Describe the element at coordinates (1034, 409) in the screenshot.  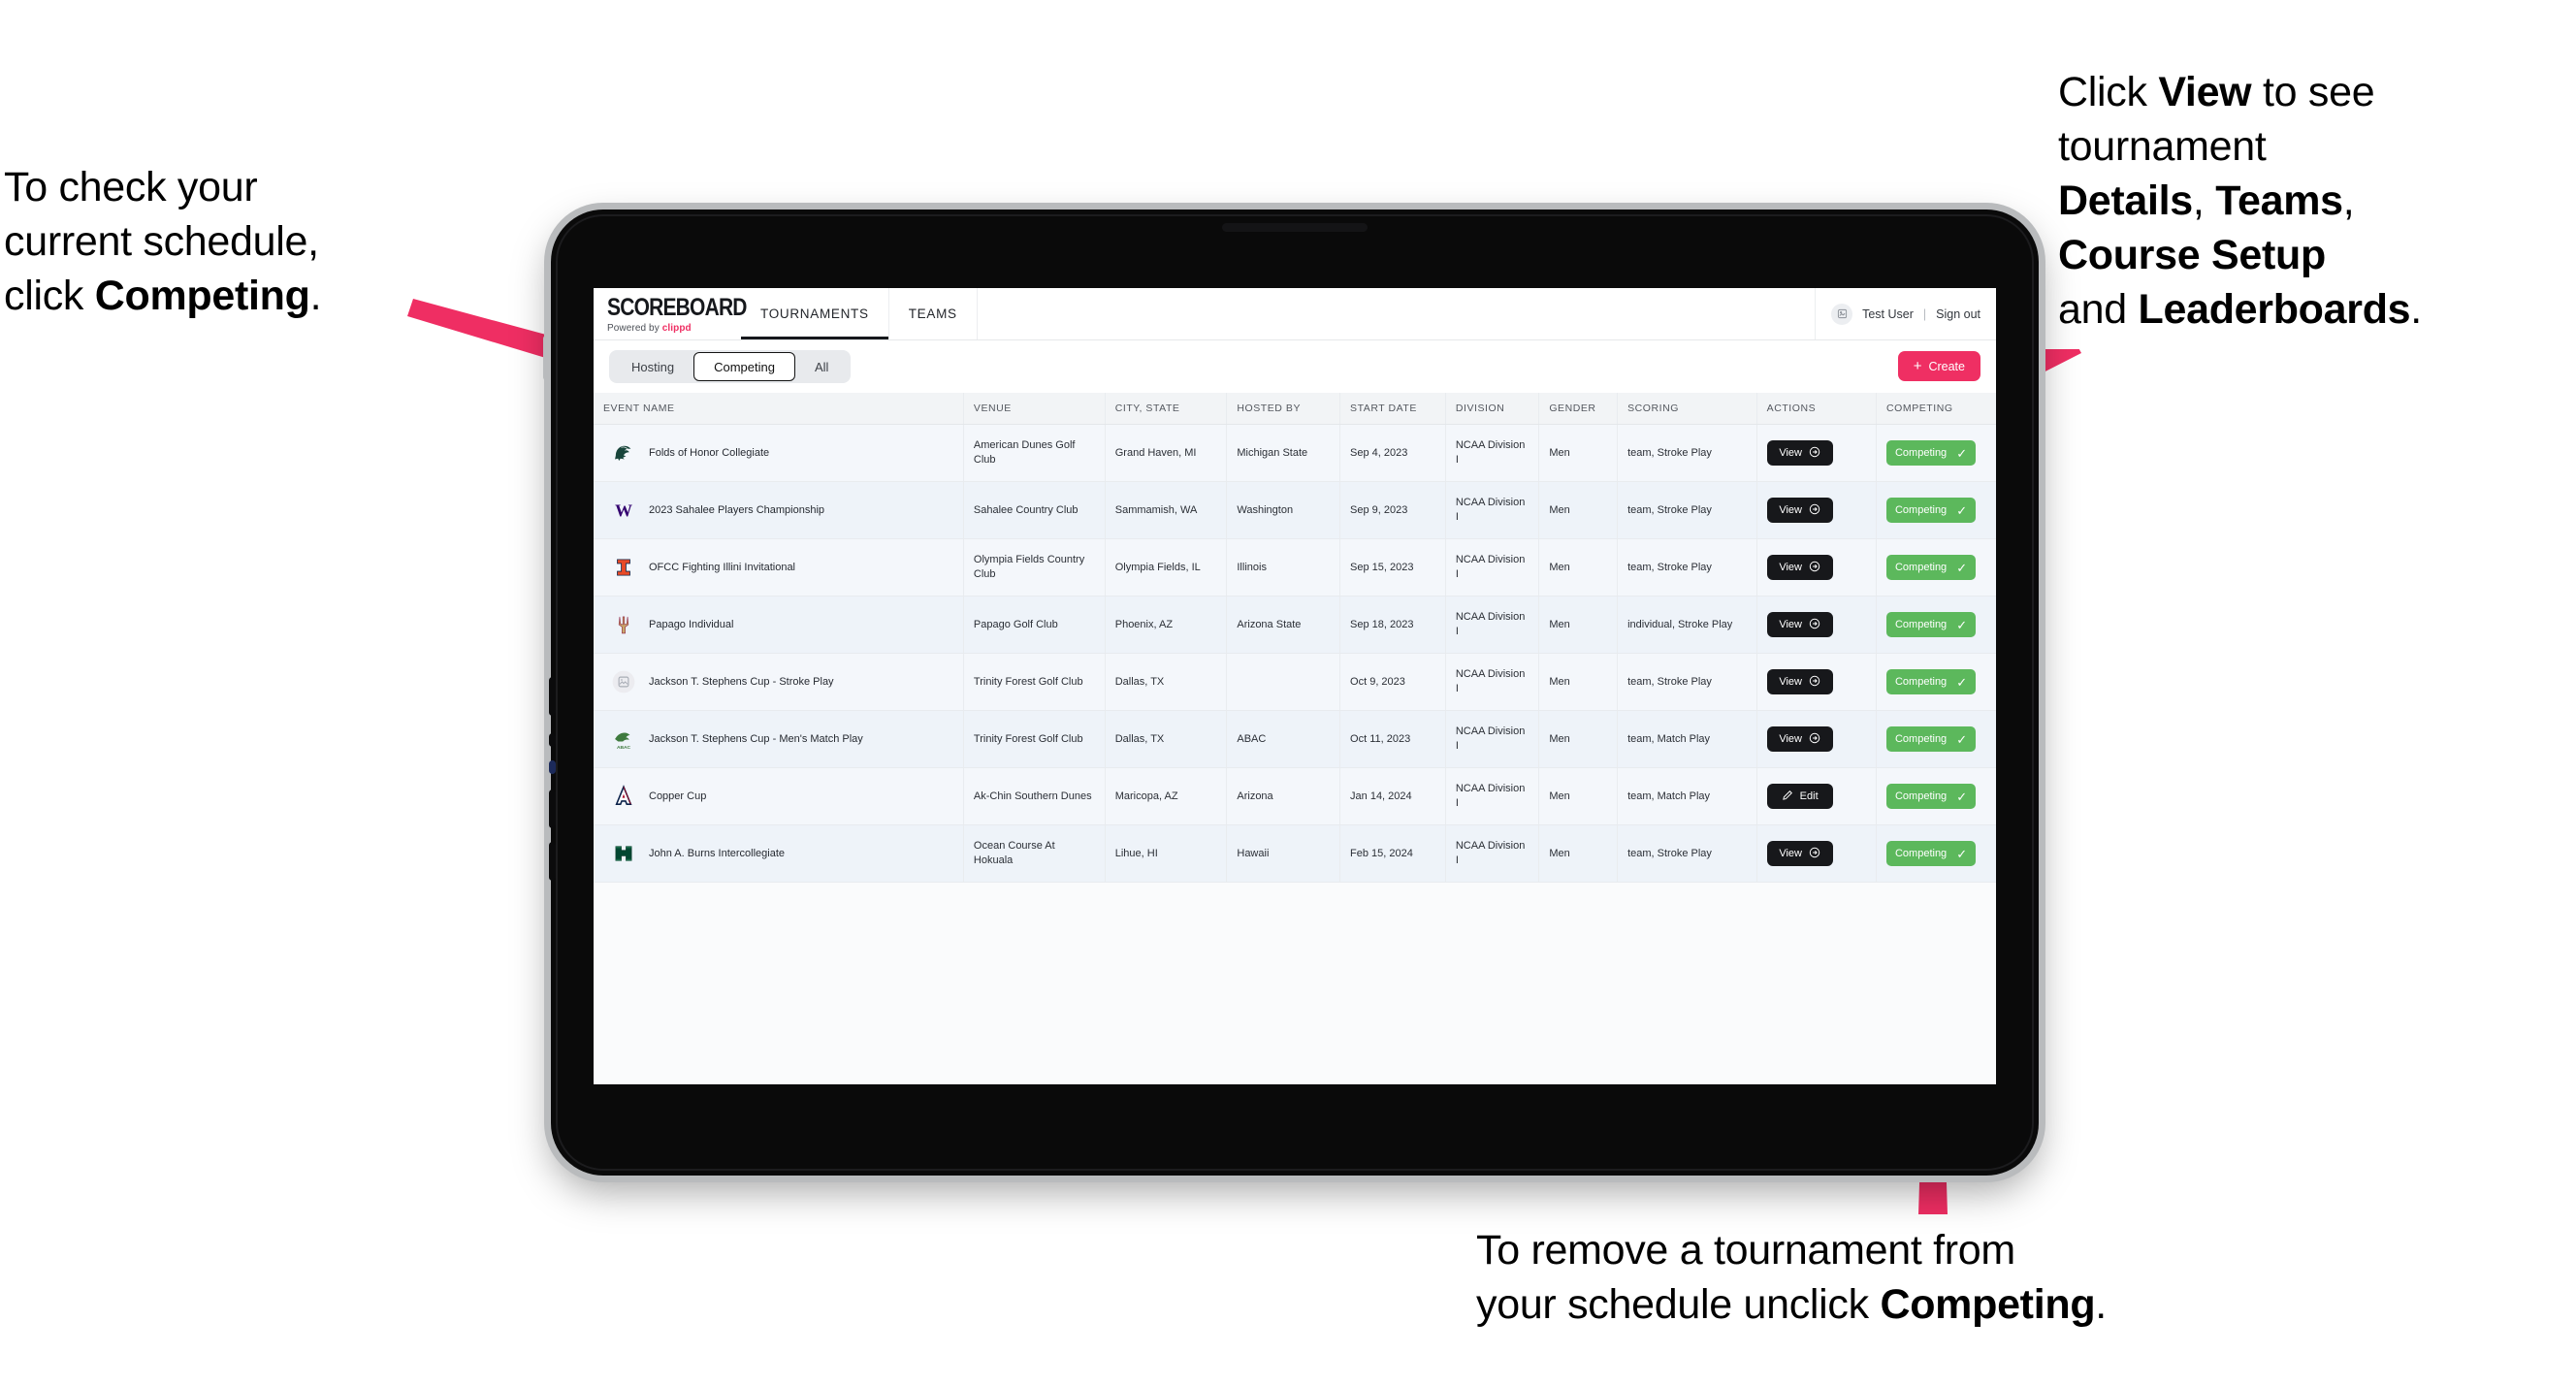
I see `col-header-venue: VENUE` at that location.